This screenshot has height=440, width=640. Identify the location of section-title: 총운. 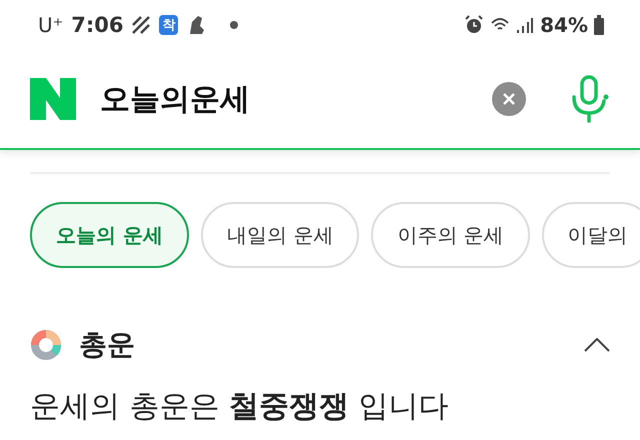
(107, 345).